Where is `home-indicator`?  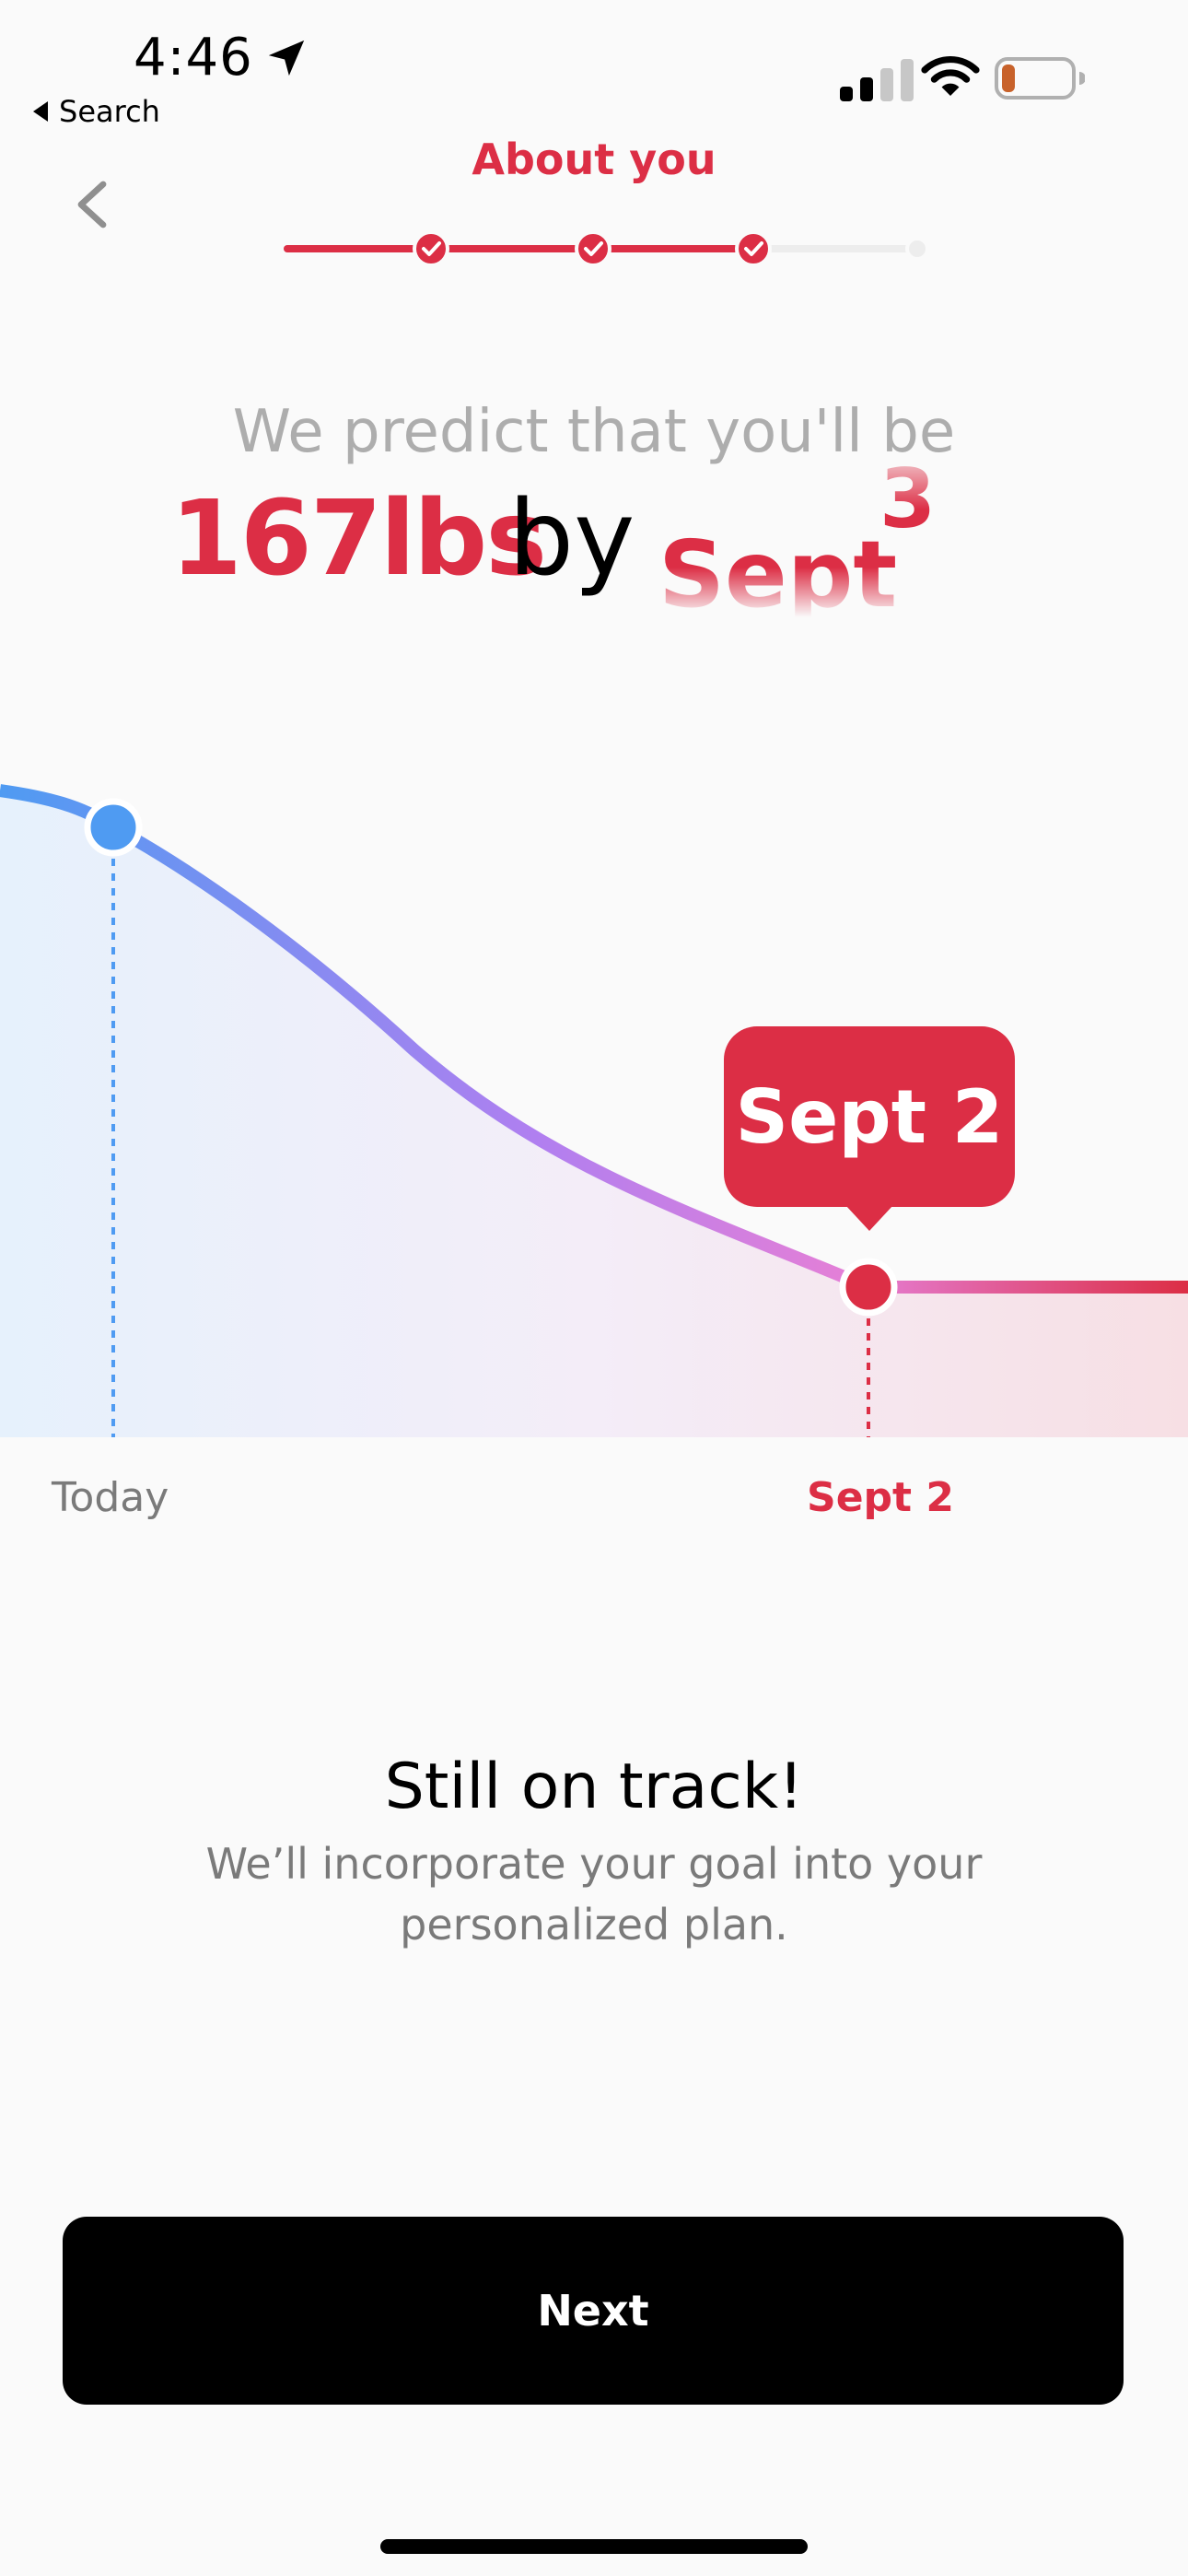 home-indicator is located at coordinates (594, 2546).